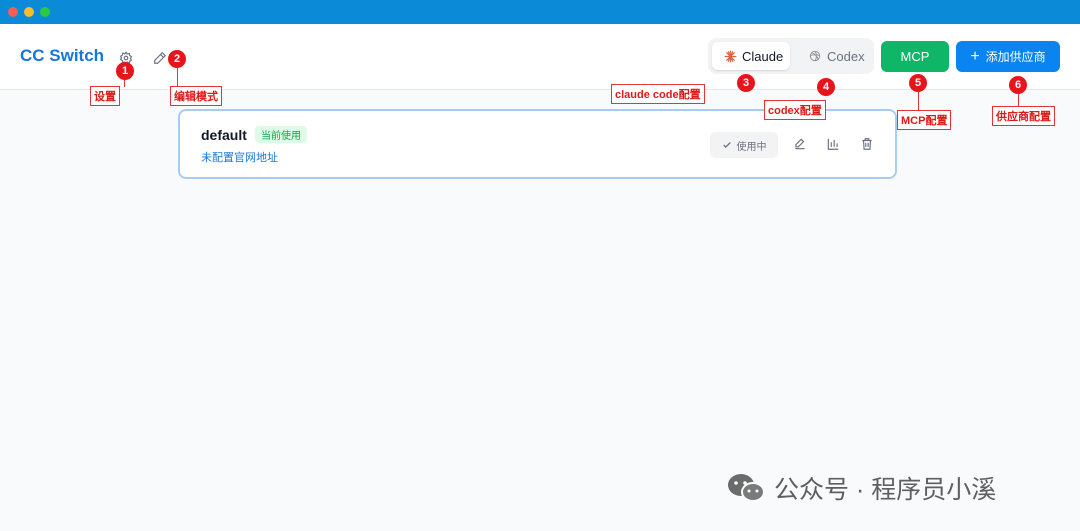  What do you see at coordinates (826, 87) in the screenshot?
I see `callout-4: 4` at bounding box center [826, 87].